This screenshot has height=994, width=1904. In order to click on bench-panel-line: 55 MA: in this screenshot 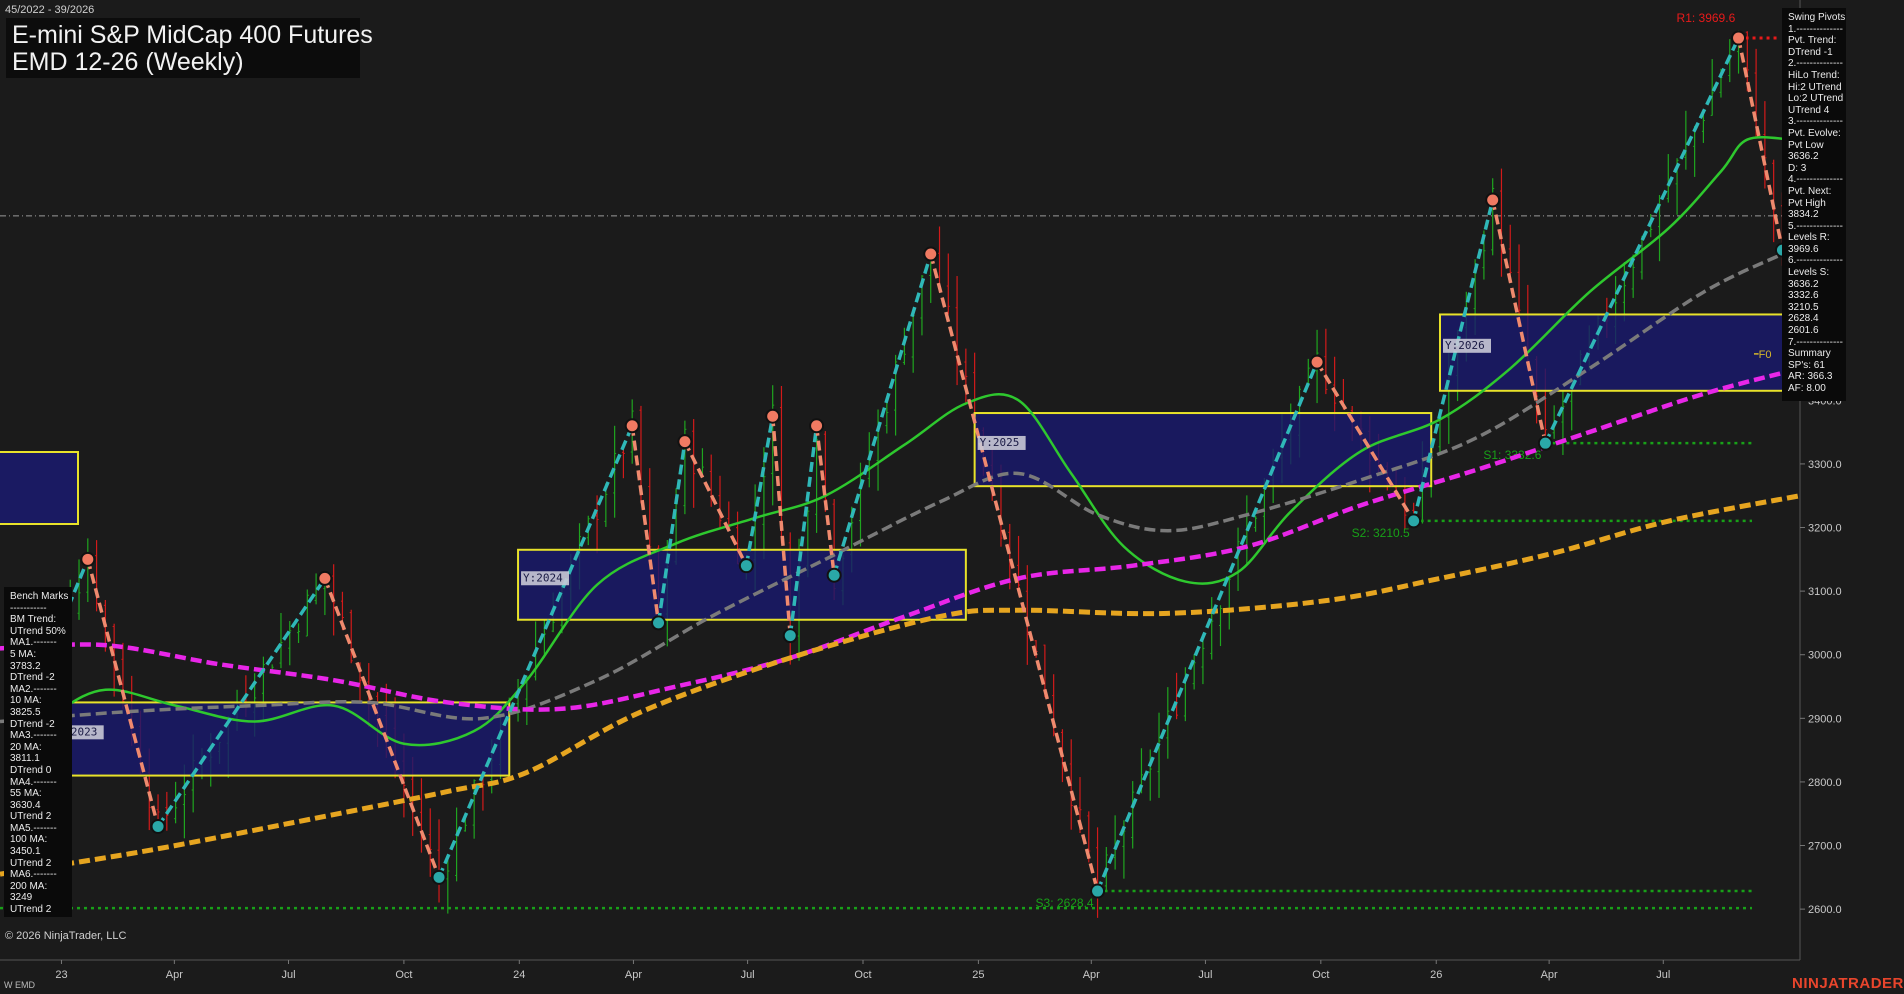, I will do `click(26, 794)`.